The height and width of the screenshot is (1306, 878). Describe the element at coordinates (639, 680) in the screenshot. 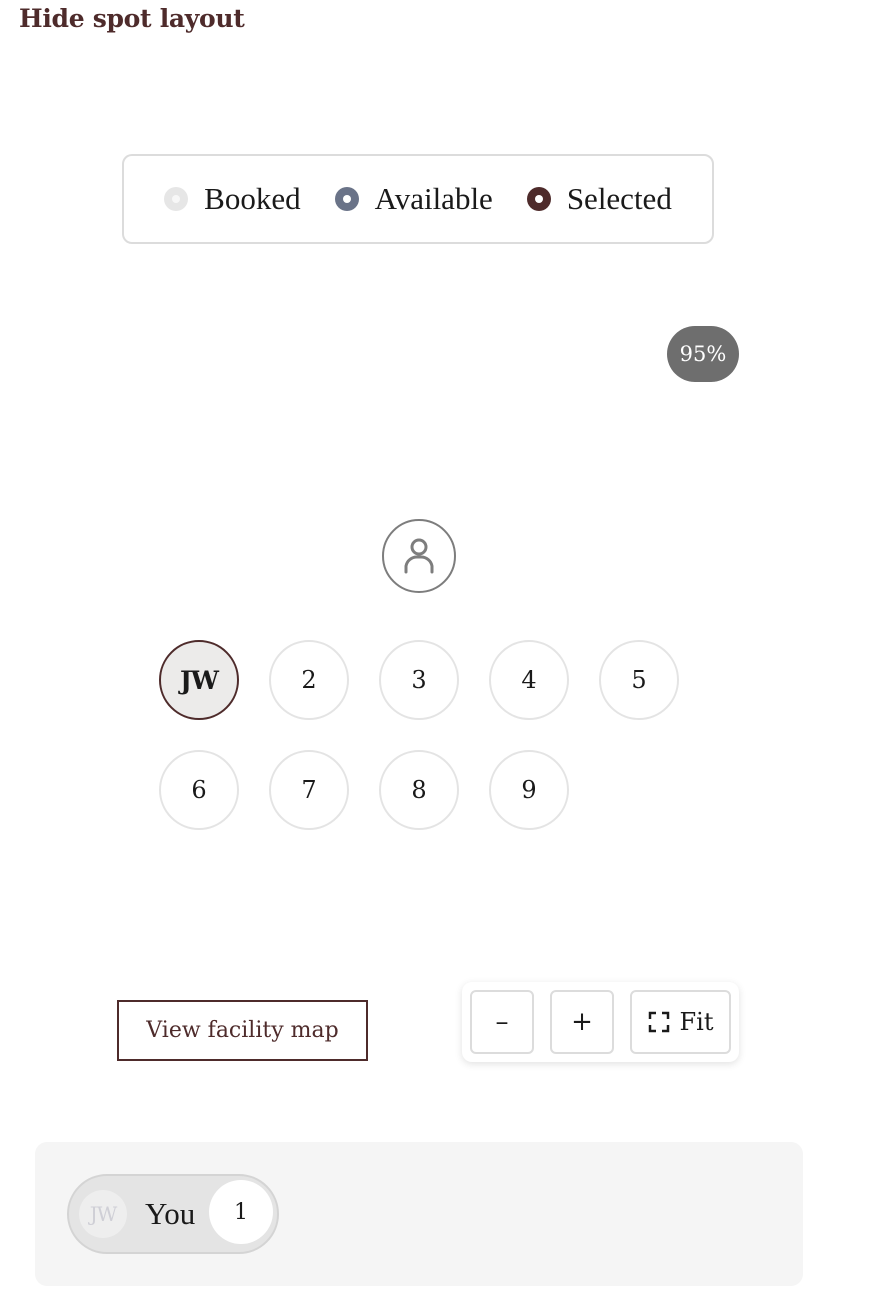

I see `spot-5: 5` at that location.